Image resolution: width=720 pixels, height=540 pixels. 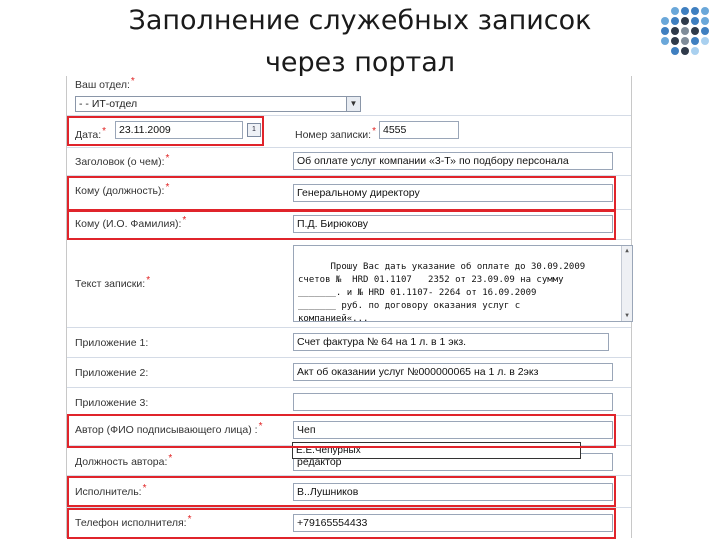 I want to click on subject-label: Заголовок (о чем):*, so click(x=122, y=160).